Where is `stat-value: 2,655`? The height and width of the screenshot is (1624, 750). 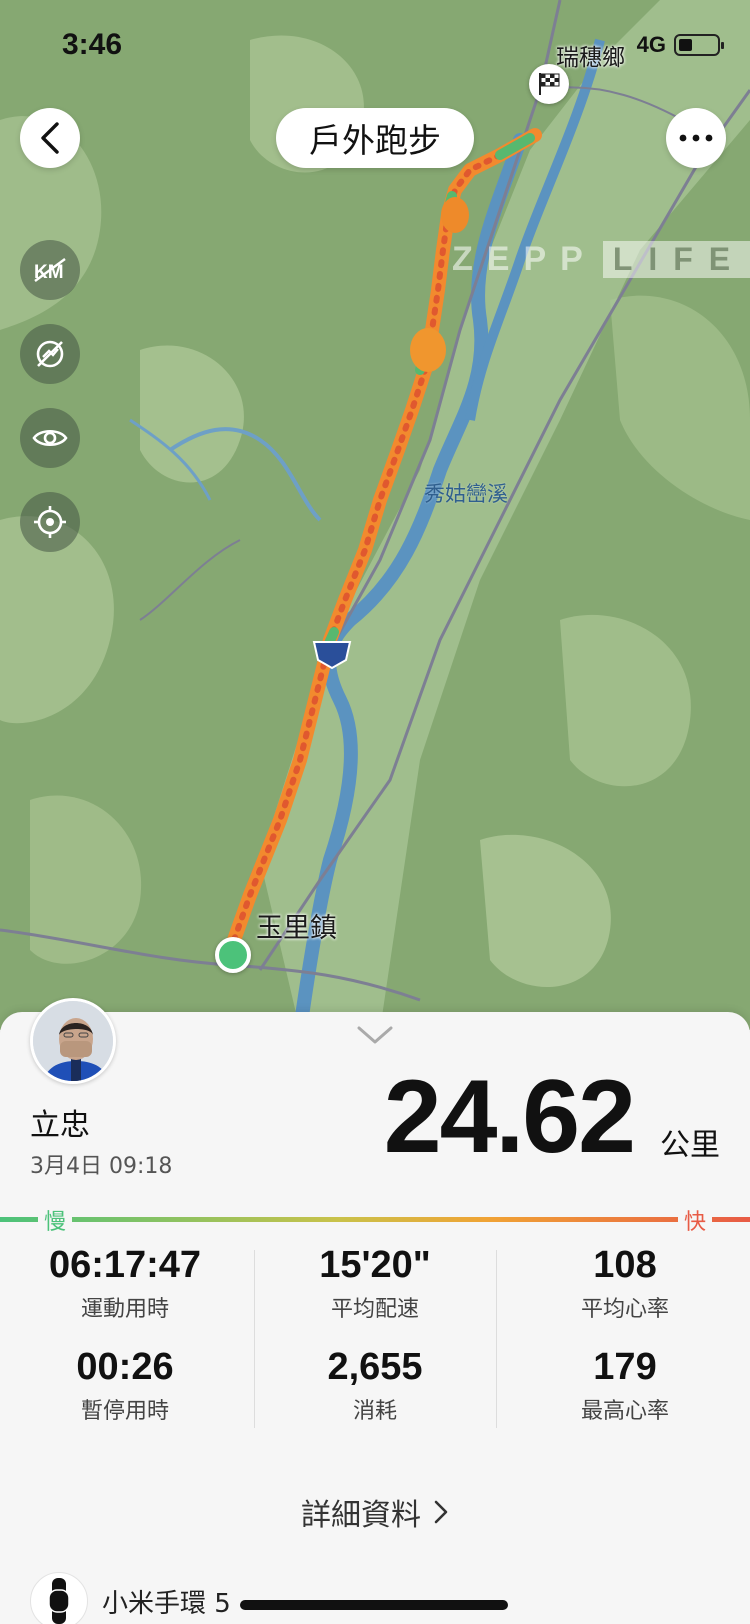 stat-value: 2,655 is located at coordinates (375, 1367).